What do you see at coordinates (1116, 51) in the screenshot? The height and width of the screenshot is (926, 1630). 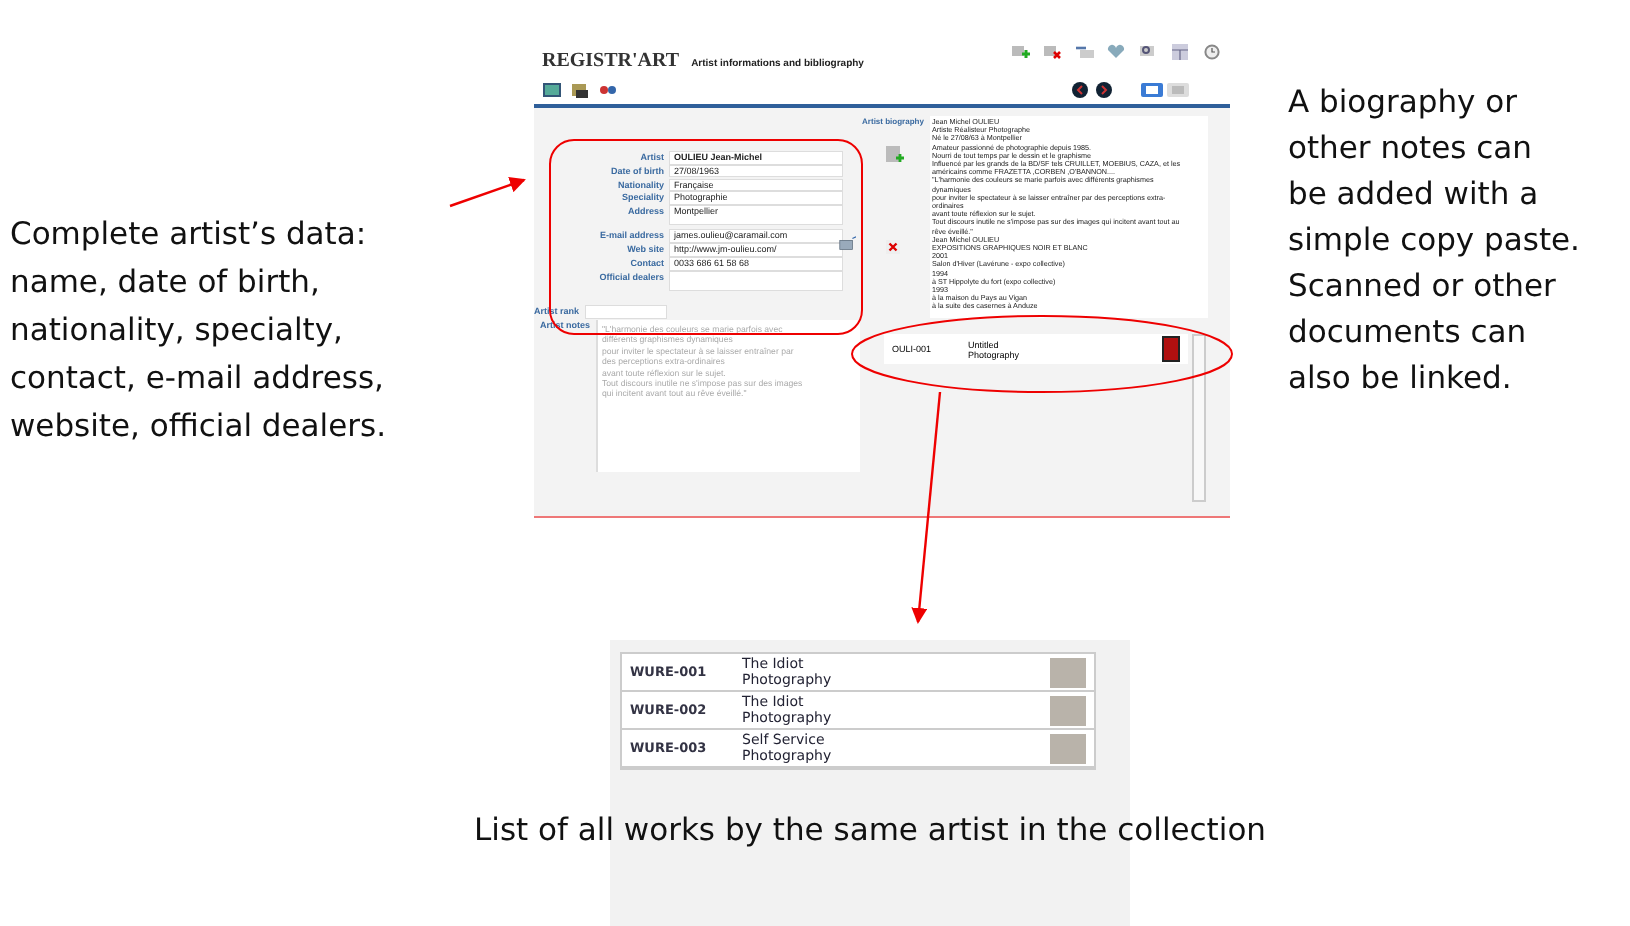 I see `heart-icon` at bounding box center [1116, 51].